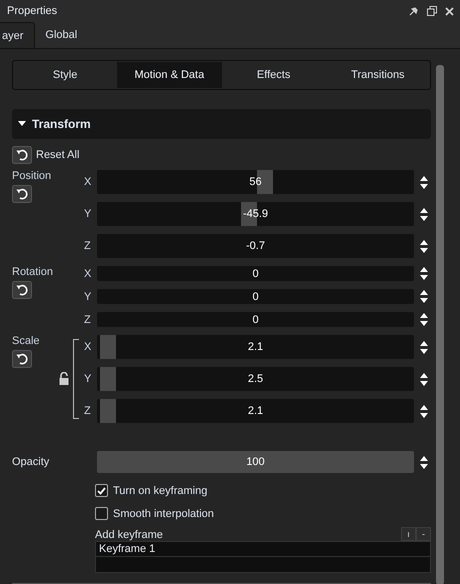 Image resolution: width=460 pixels, height=584 pixels. I want to click on number-field: 2.5, so click(255, 379).